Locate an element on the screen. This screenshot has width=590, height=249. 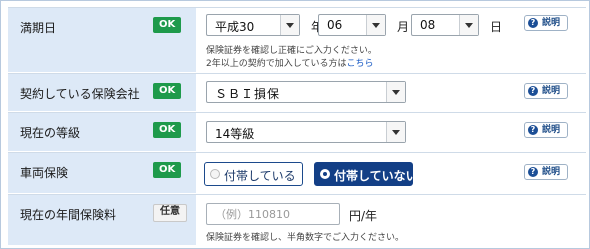
note-text: 2年以上の契約で加入している方は is located at coordinates (276, 64).